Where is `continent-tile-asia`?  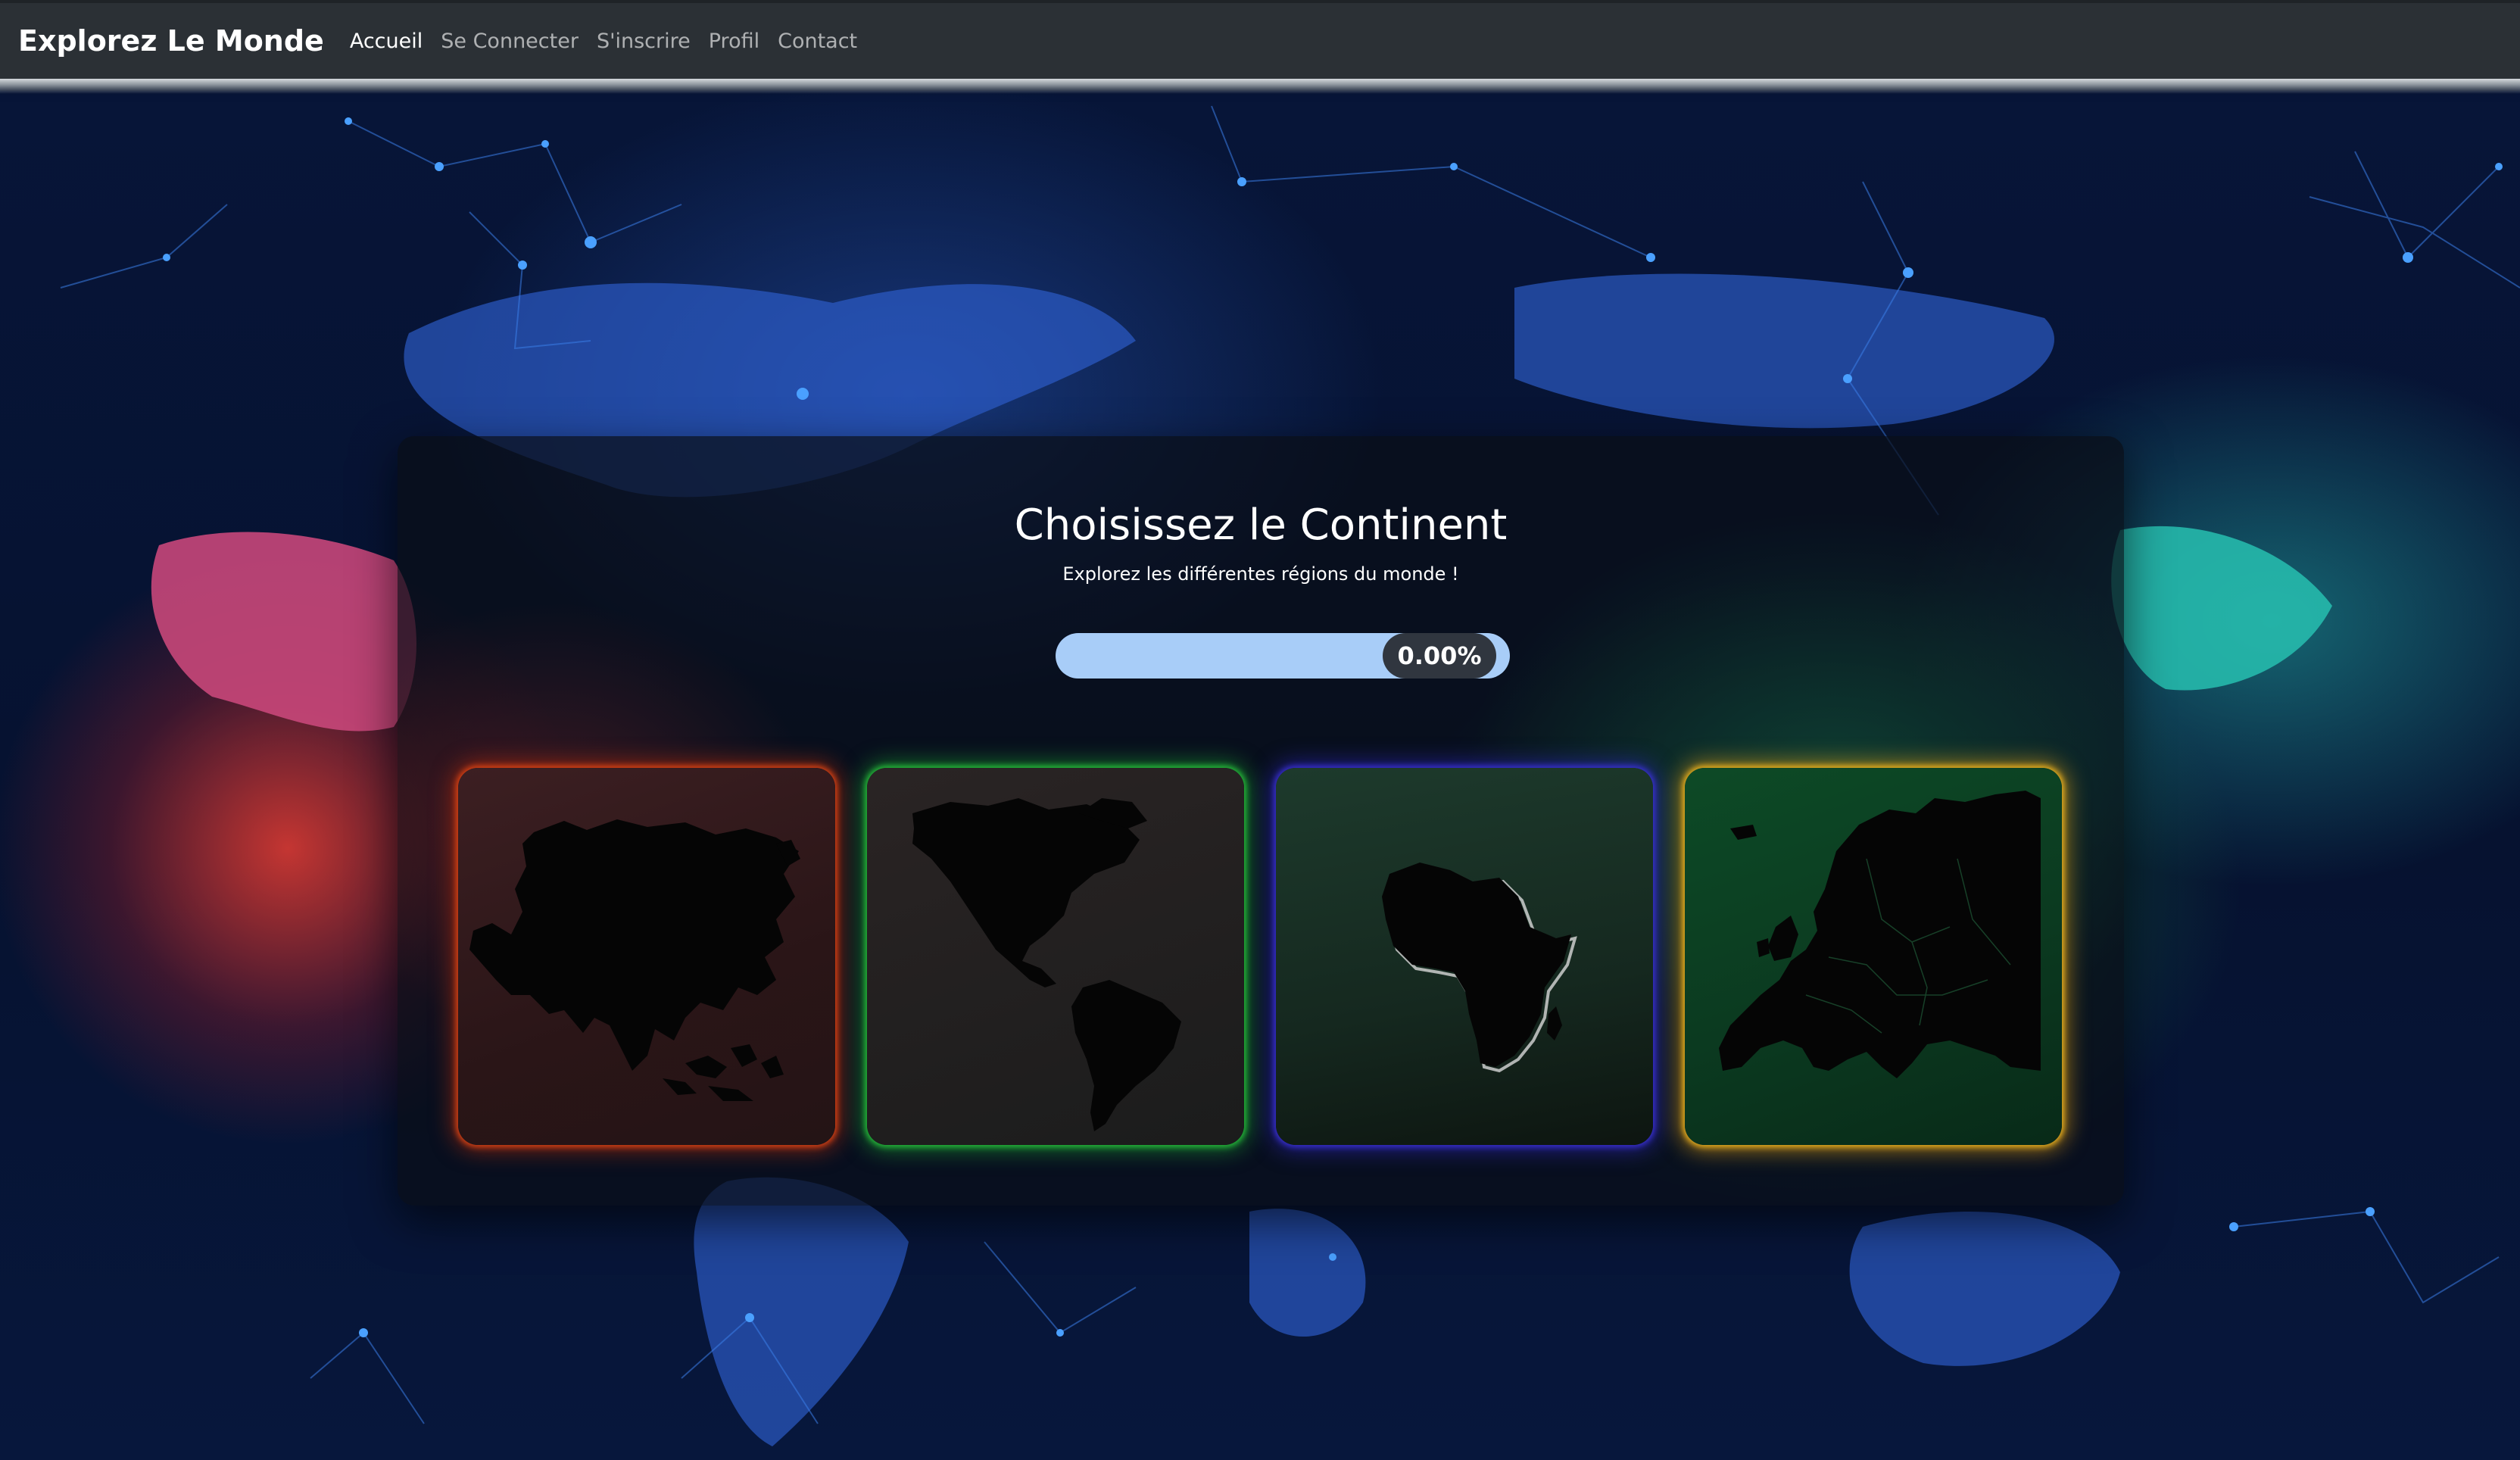 continent-tile-asia is located at coordinates (646, 956).